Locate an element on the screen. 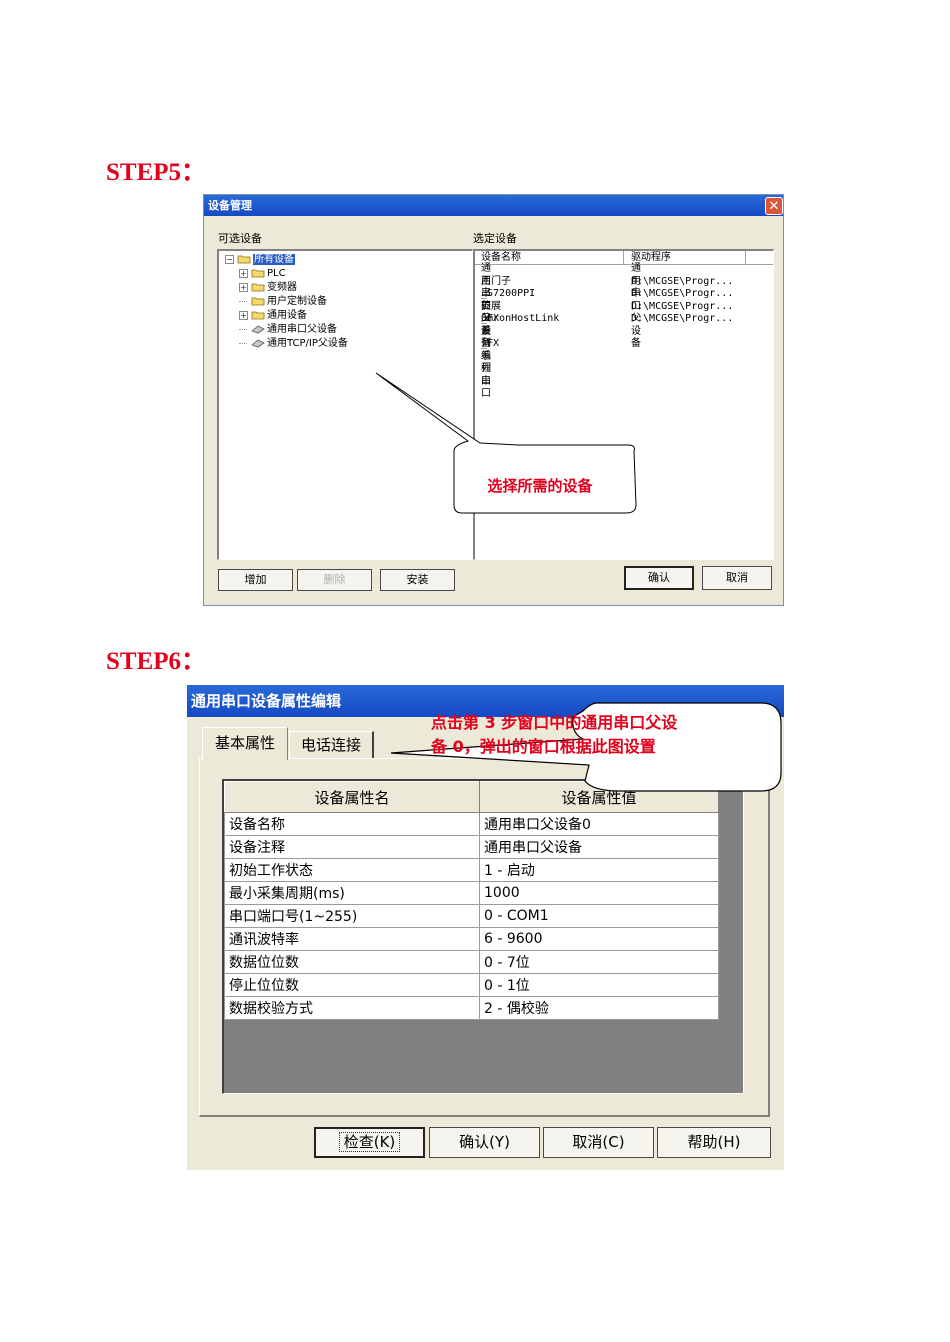 The height and width of the screenshot is (1342, 950). dialog-title: 通用串口设备属性编辑 is located at coordinates (266, 701).